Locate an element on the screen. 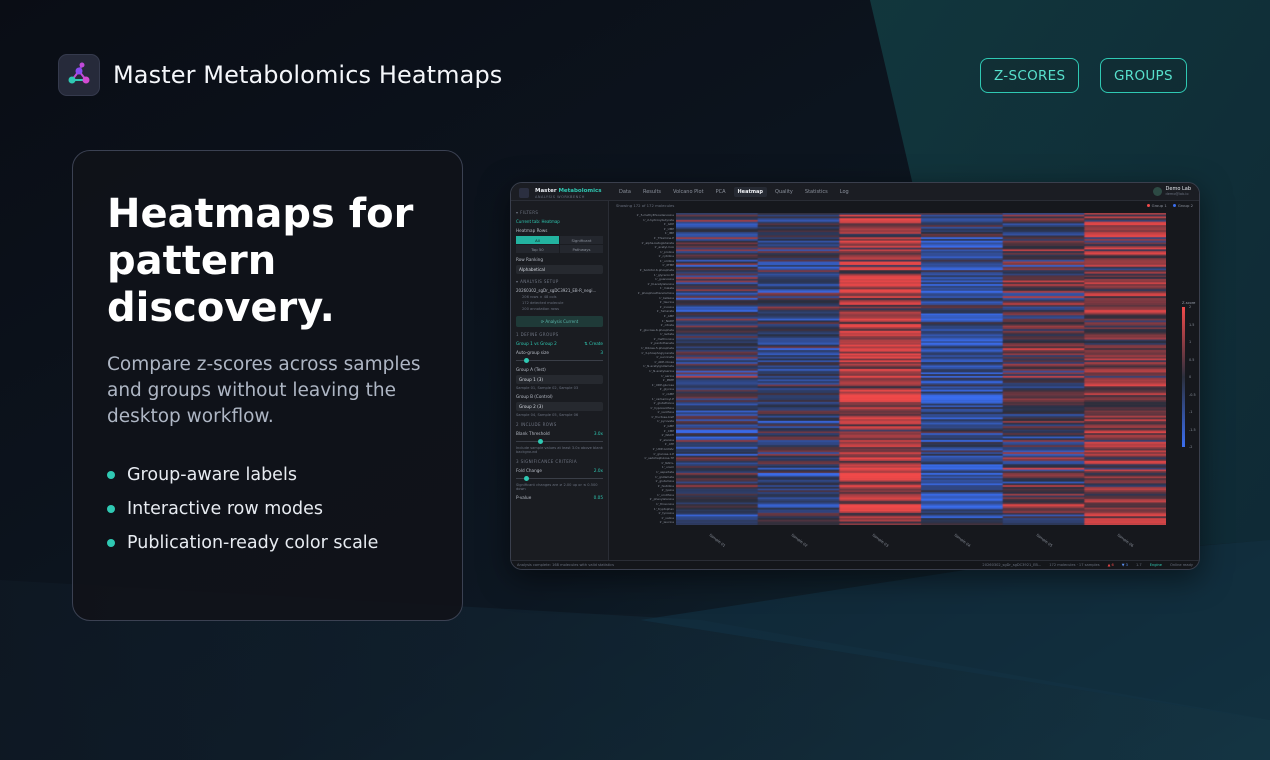  groups-nav-button: GROUPS is located at coordinates (1143, 75).